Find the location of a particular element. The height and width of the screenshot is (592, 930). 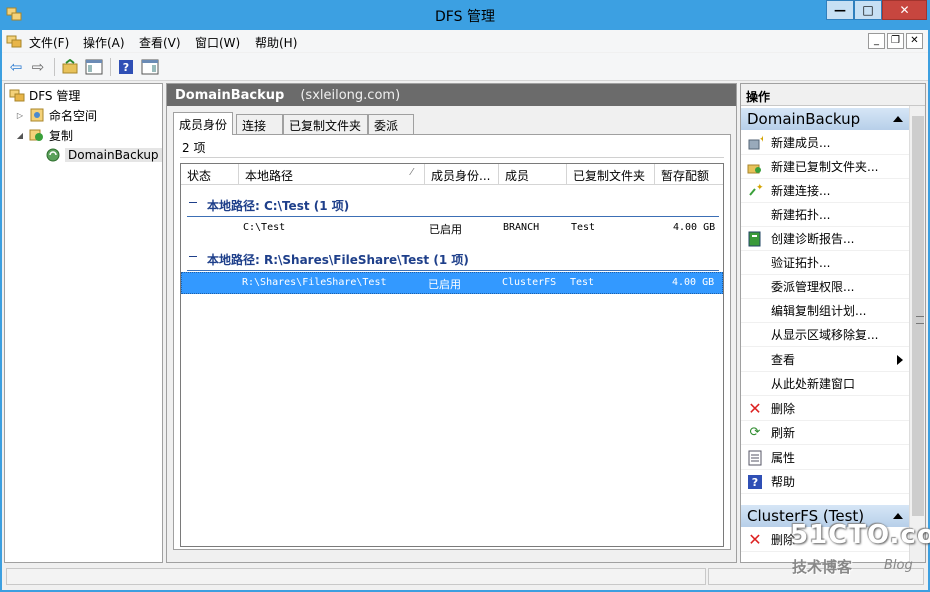

show-hide-tree-icon is located at coordinates (94, 67).